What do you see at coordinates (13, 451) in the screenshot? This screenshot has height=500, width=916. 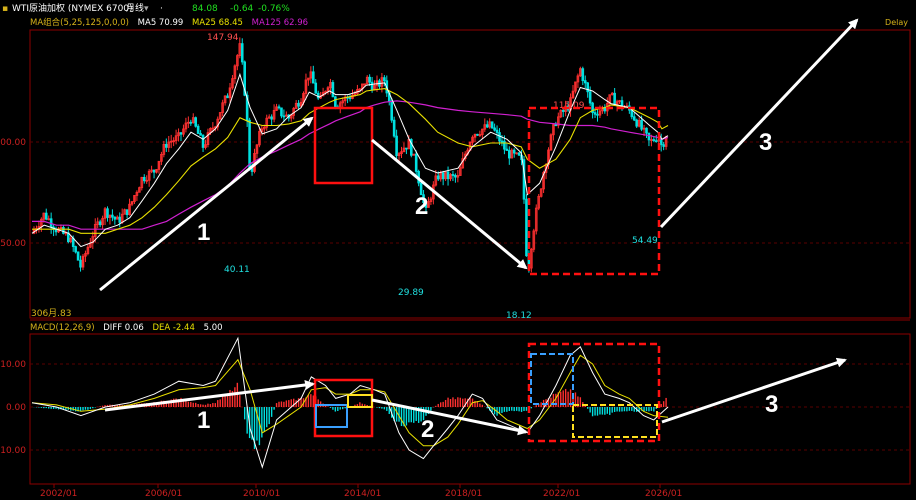 I see `macd-ytick-neg10: -10.00` at bounding box center [13, 451].